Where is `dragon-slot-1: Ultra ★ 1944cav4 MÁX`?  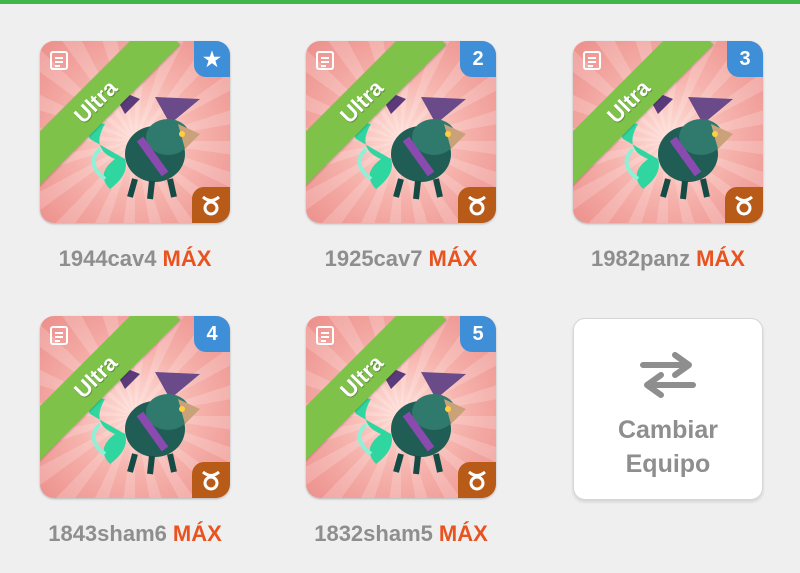
dragon-slot-1: Ultra ★ 1944cav4 MÁX is located at coordinates (140, 161).